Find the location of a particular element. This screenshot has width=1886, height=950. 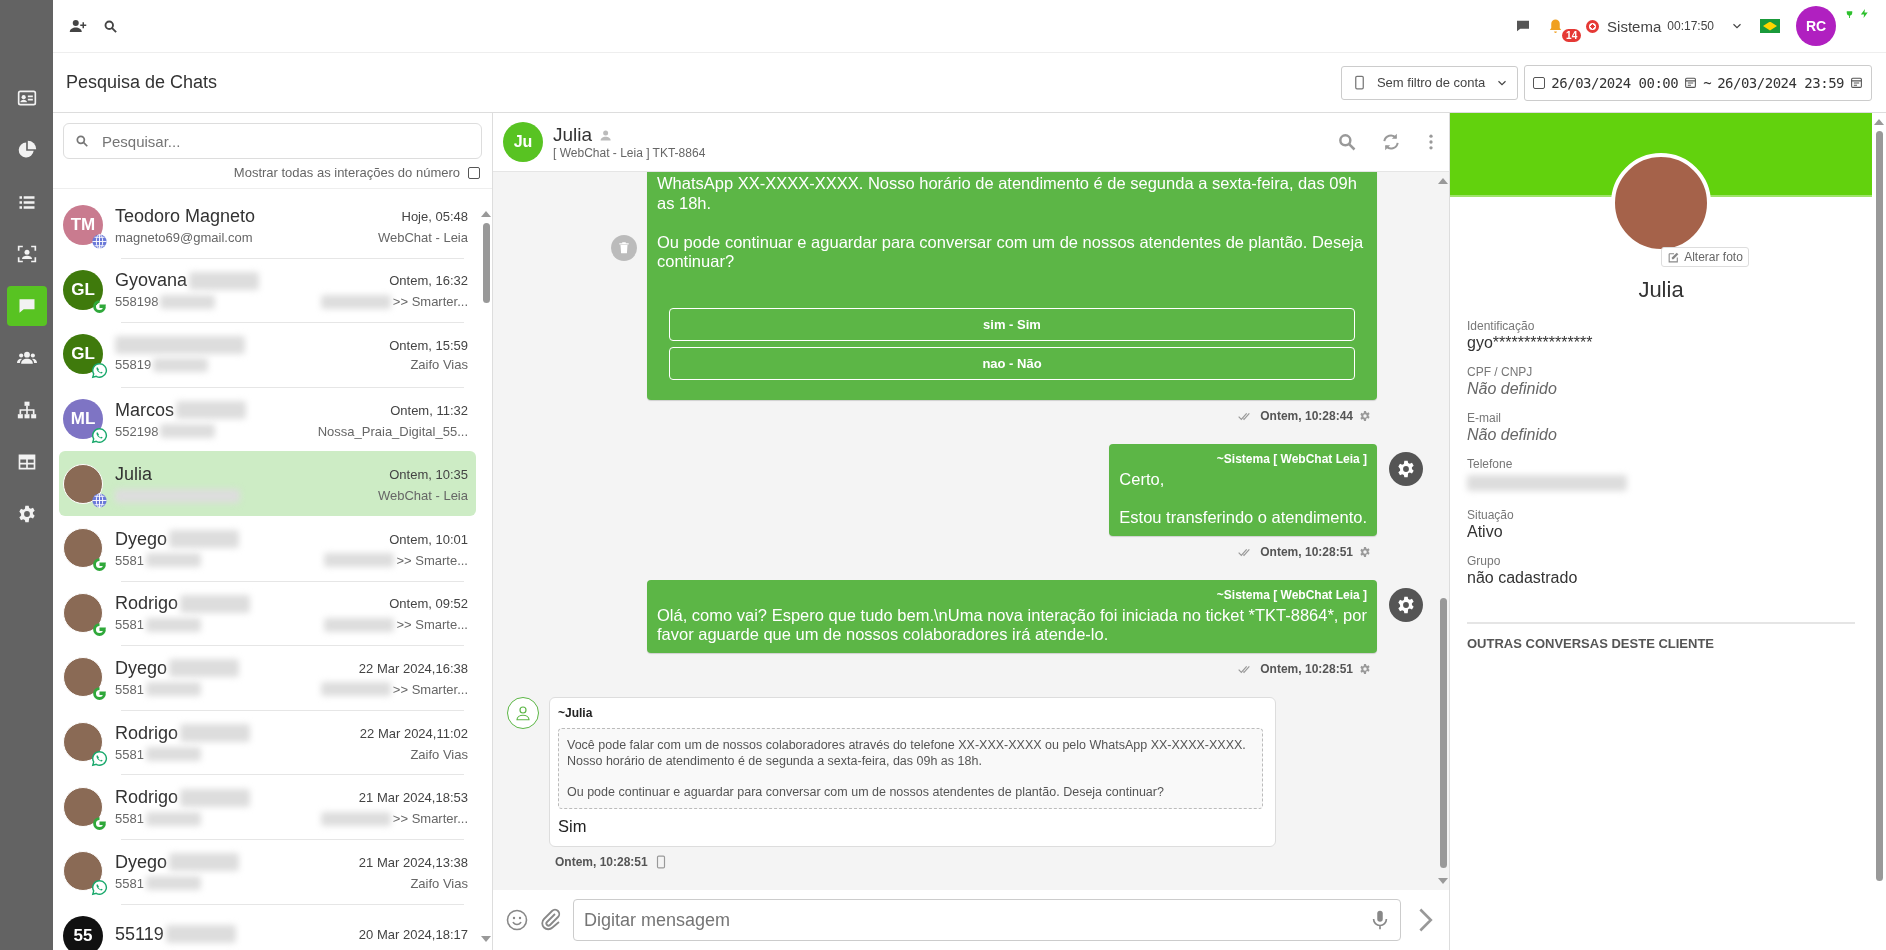

contact-card-icon is located at coordinates (26, 98).